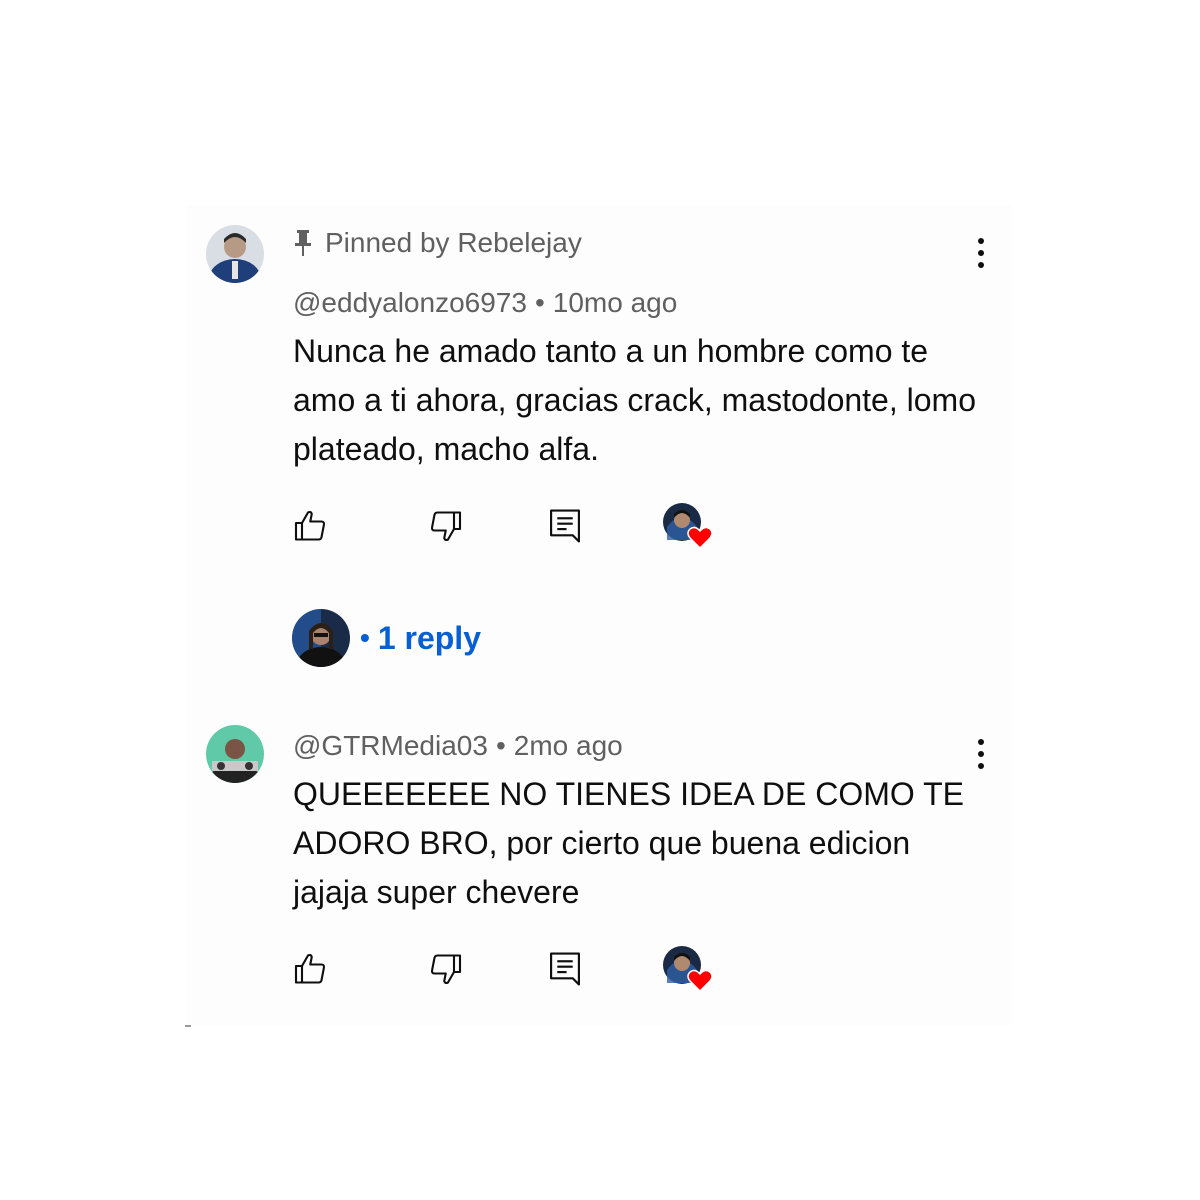 The width and height of the screenshot is (1200, 1200). I want to click on divider-mark, so click(188, 1026).